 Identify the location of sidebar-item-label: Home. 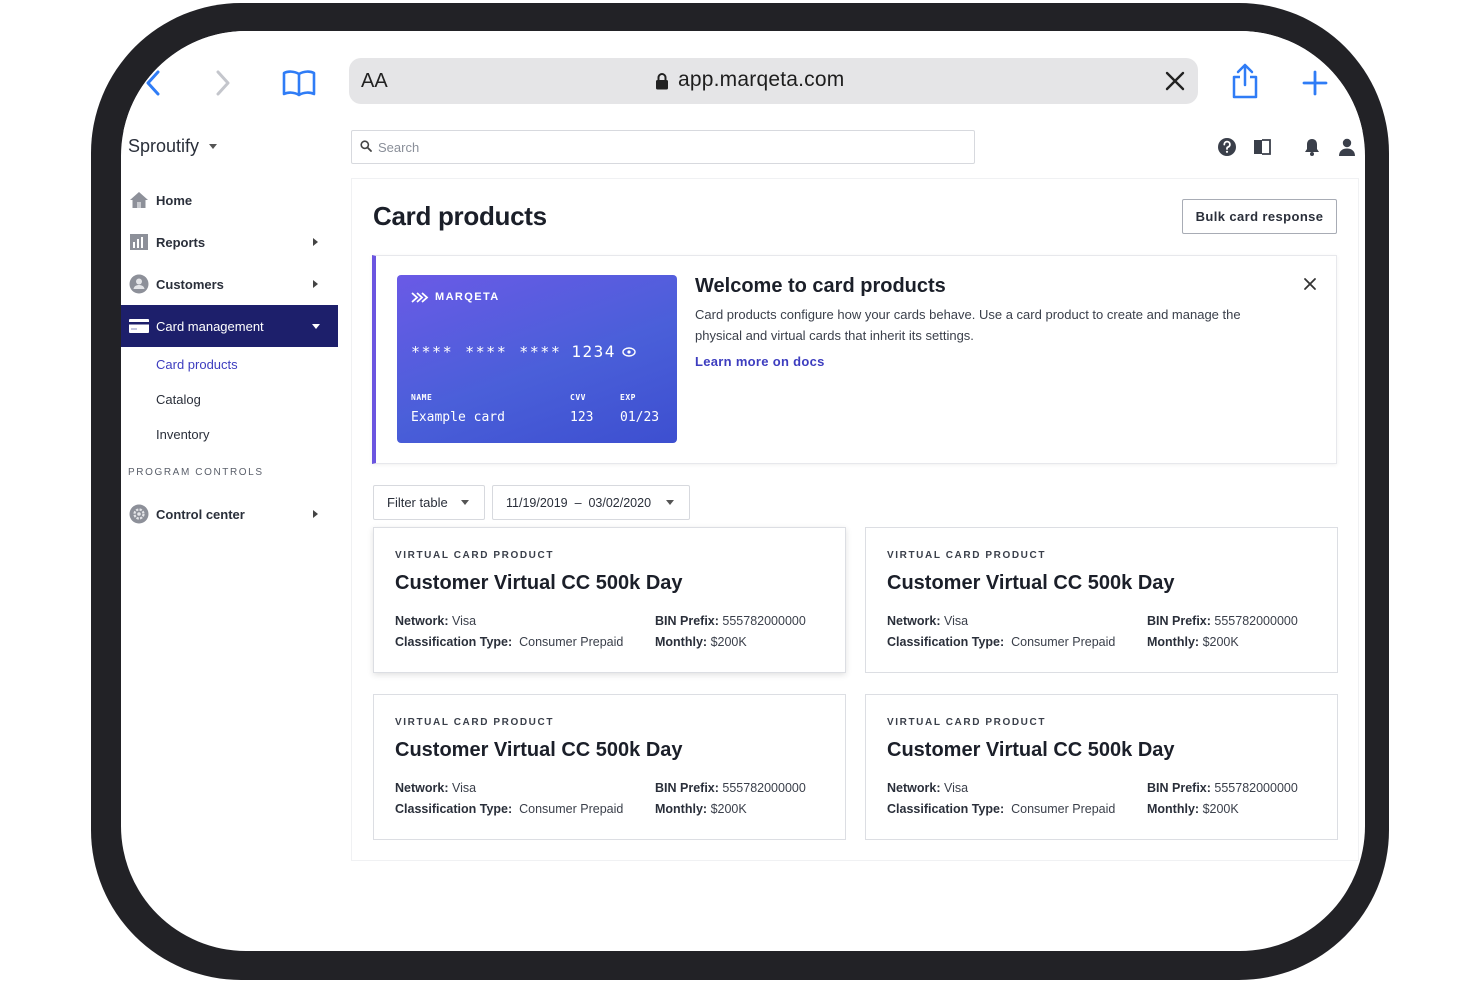
(174, 200).